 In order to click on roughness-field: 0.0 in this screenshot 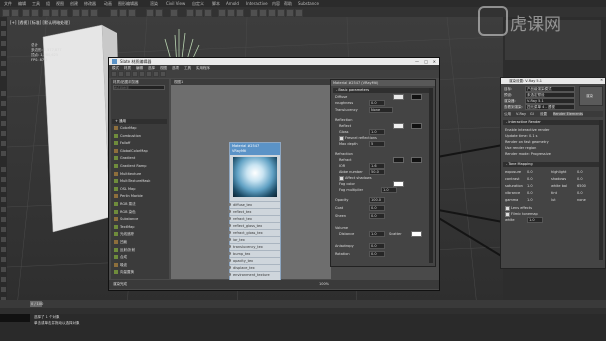, I will do `click(377, 103)`.